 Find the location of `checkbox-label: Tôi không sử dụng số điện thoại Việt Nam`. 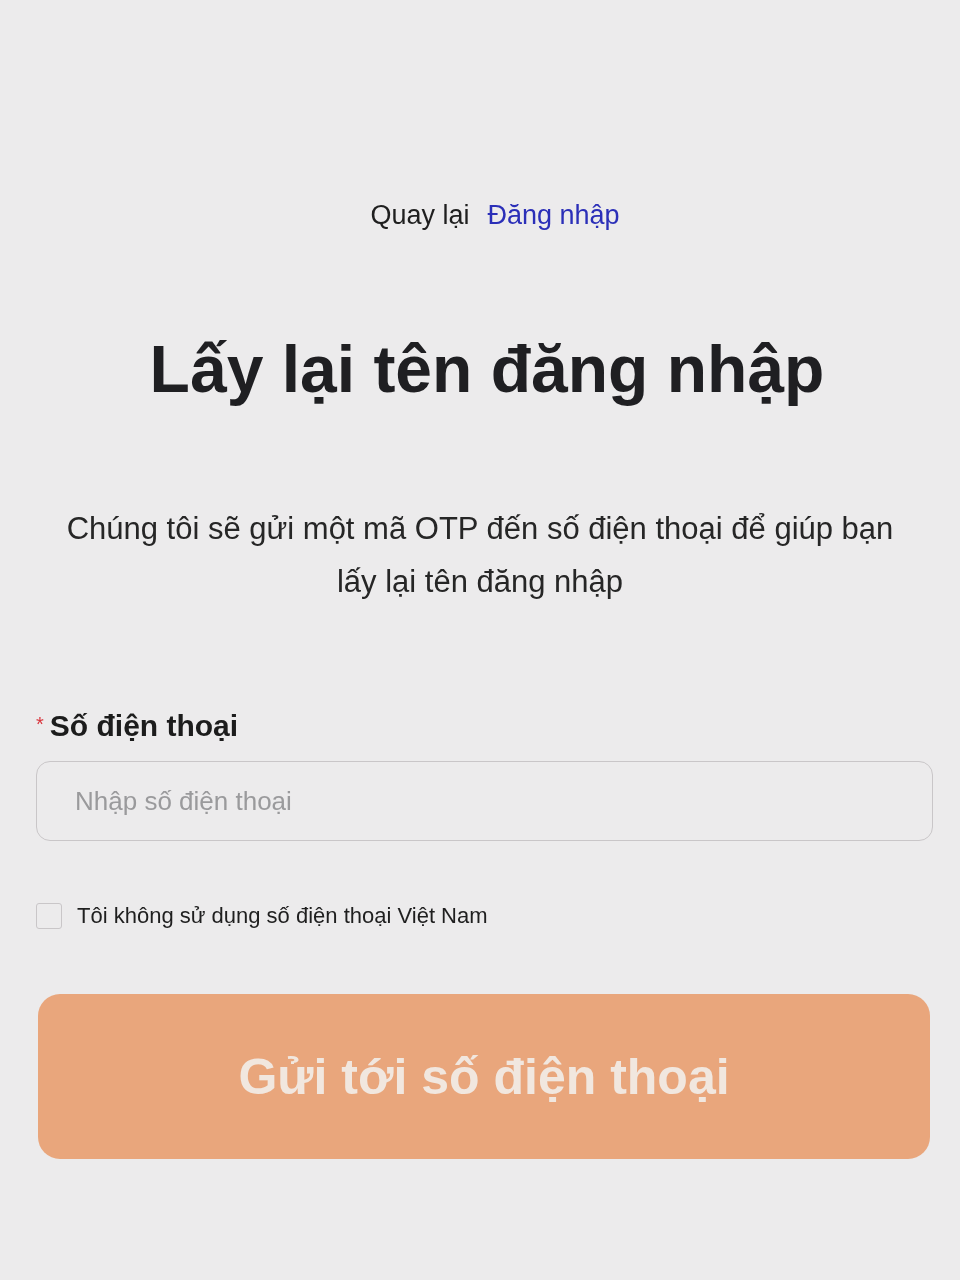

checkbox-label: Tôi không sử dụng số điện thoại Việt Nam is located at coordinates (282, 916).